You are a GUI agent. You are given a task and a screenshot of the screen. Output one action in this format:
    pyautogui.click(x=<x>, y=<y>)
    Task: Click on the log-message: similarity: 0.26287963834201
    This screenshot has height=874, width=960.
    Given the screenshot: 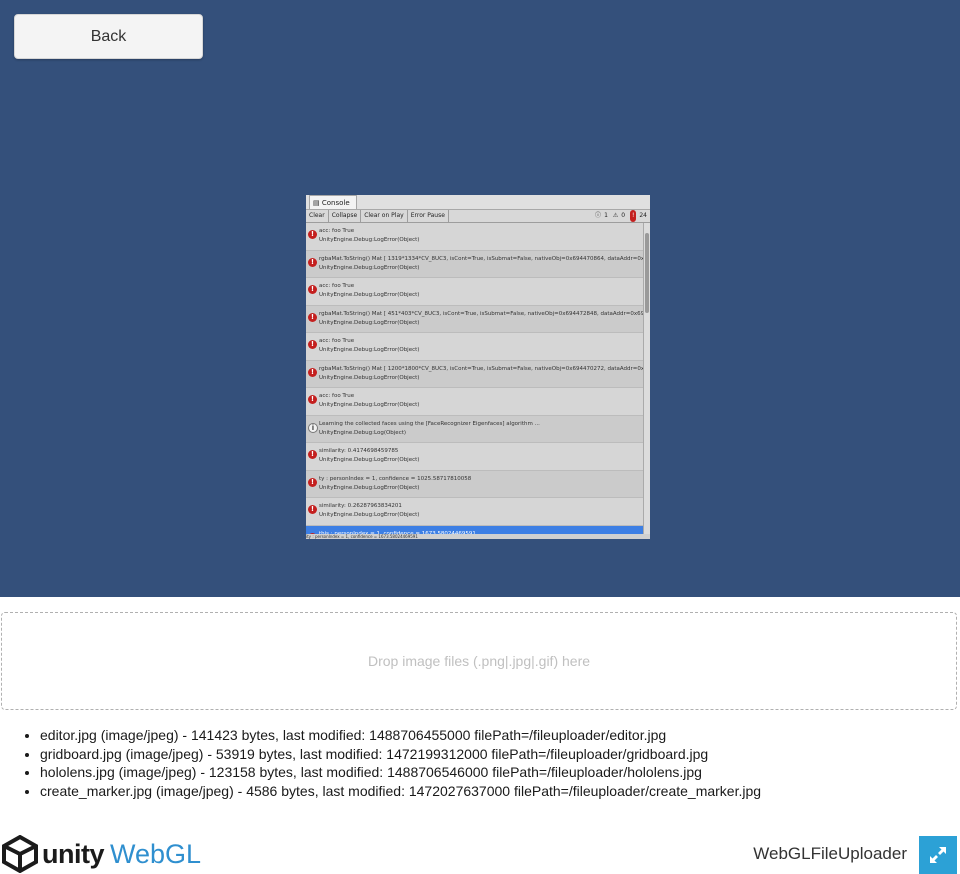 What is the action you would take?
    pyautogui.click(x=360, y=506)
    